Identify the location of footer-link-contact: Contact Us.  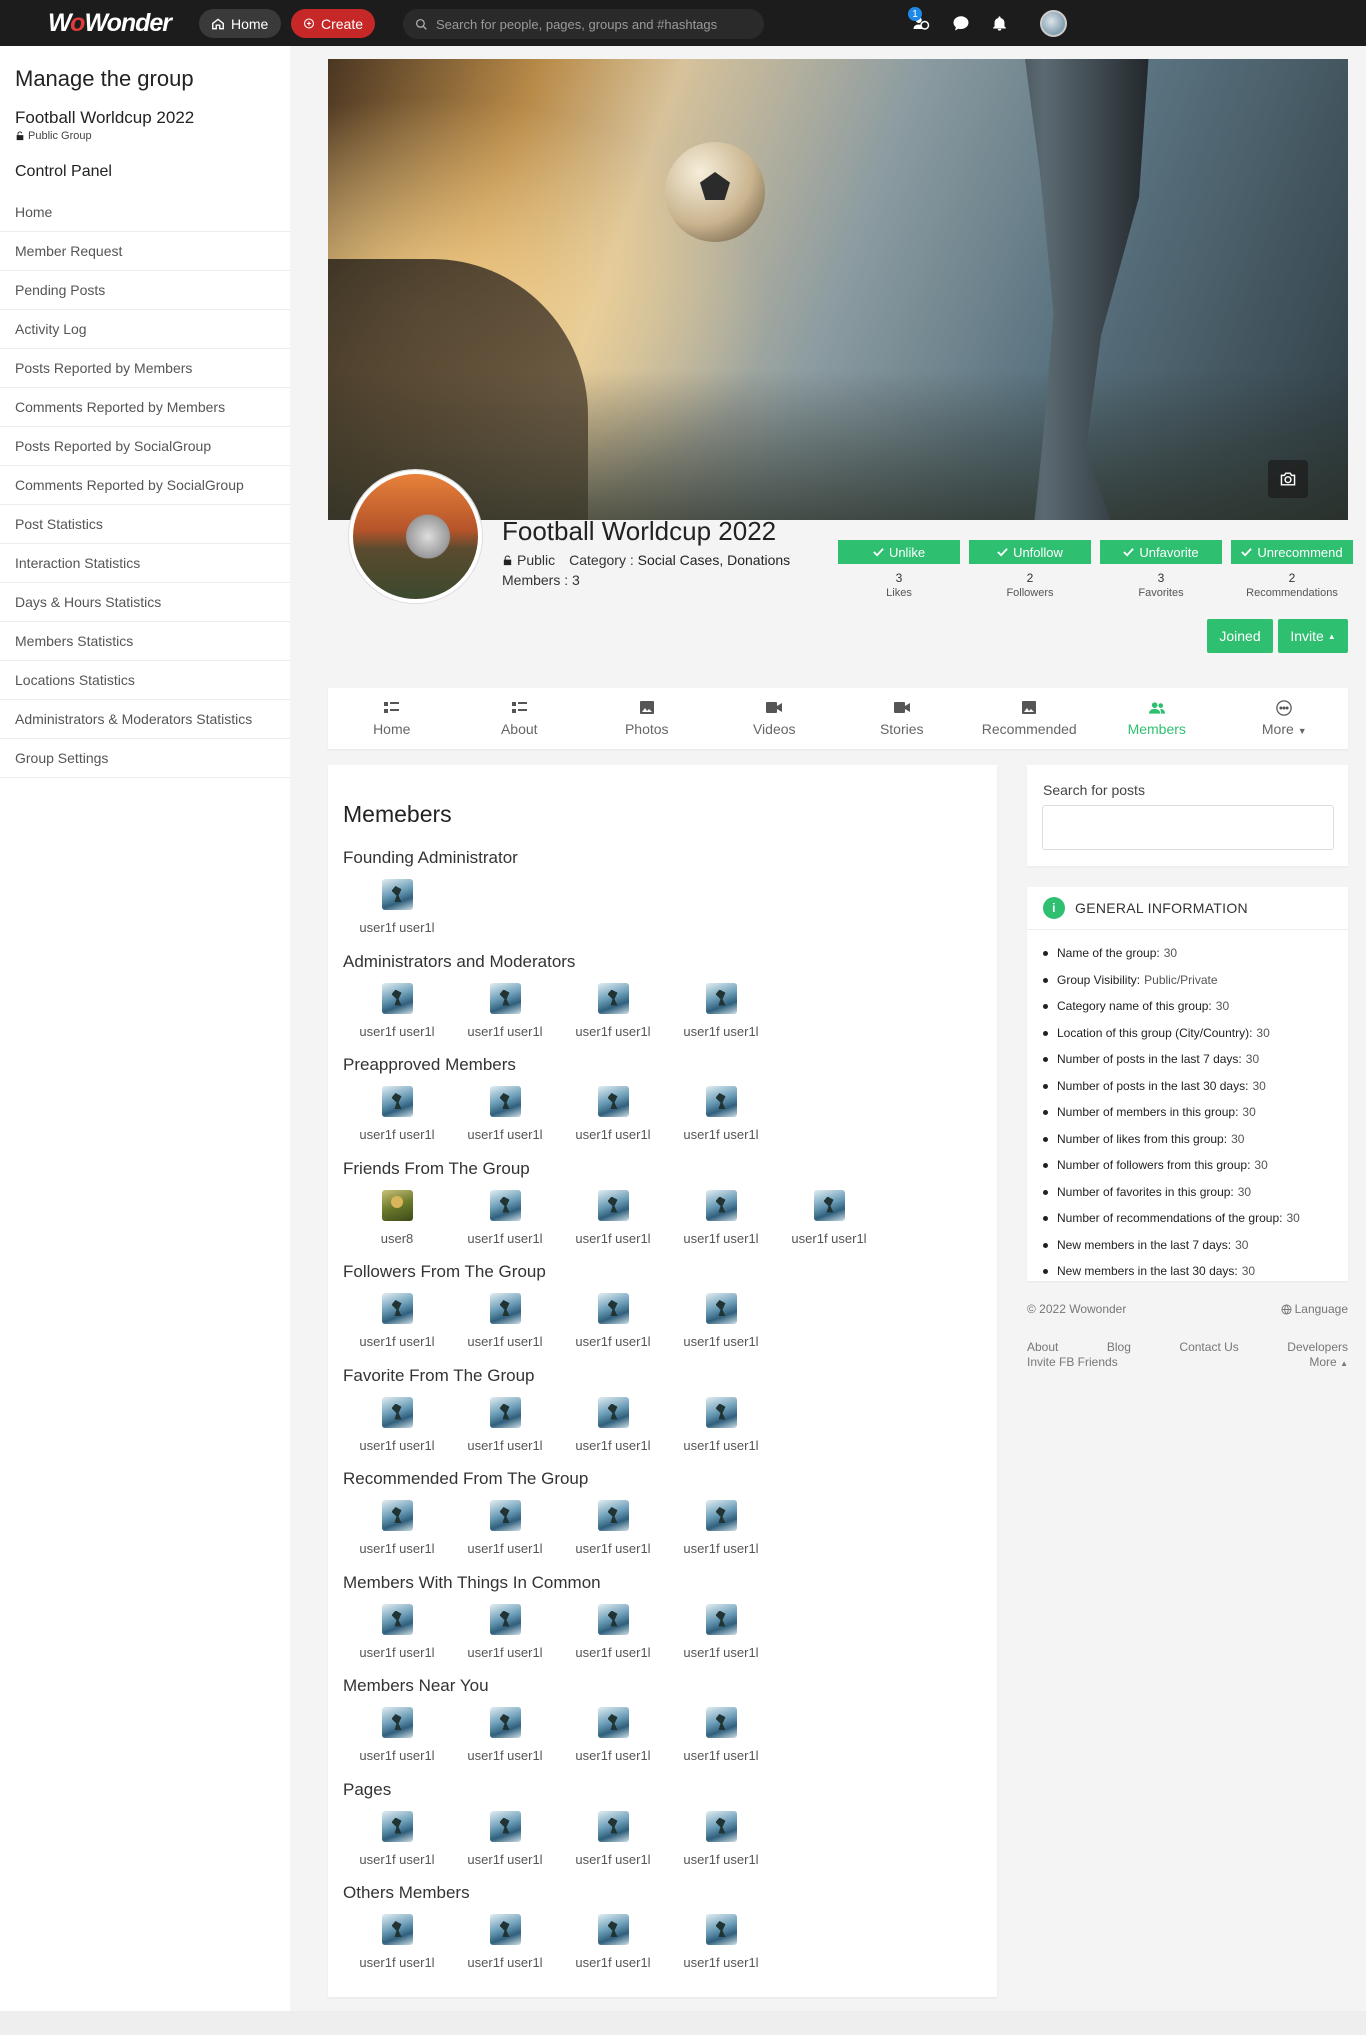
(1208, 1347).